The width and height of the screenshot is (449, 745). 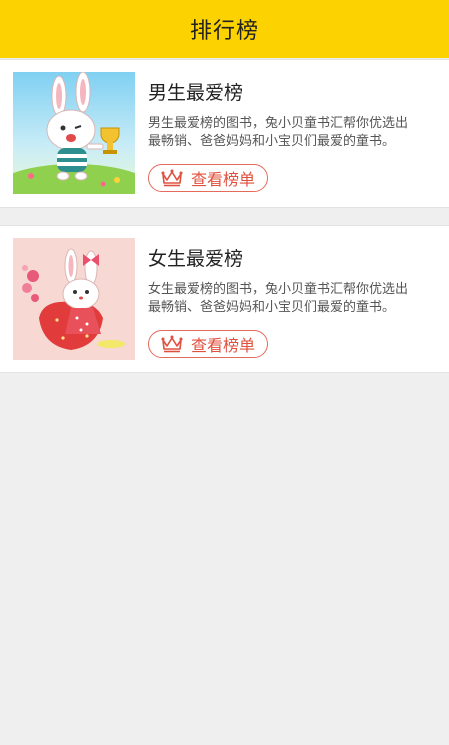 What do you see at coordinates (298, 133) in the screenshot?
I see `list-description: 男生最爱榜的图书，兔小贝童书汇帮你优选出 最畅销、爸爸妈妈和小宝贝们最爱的童书。` at bounding box center [298, 133].